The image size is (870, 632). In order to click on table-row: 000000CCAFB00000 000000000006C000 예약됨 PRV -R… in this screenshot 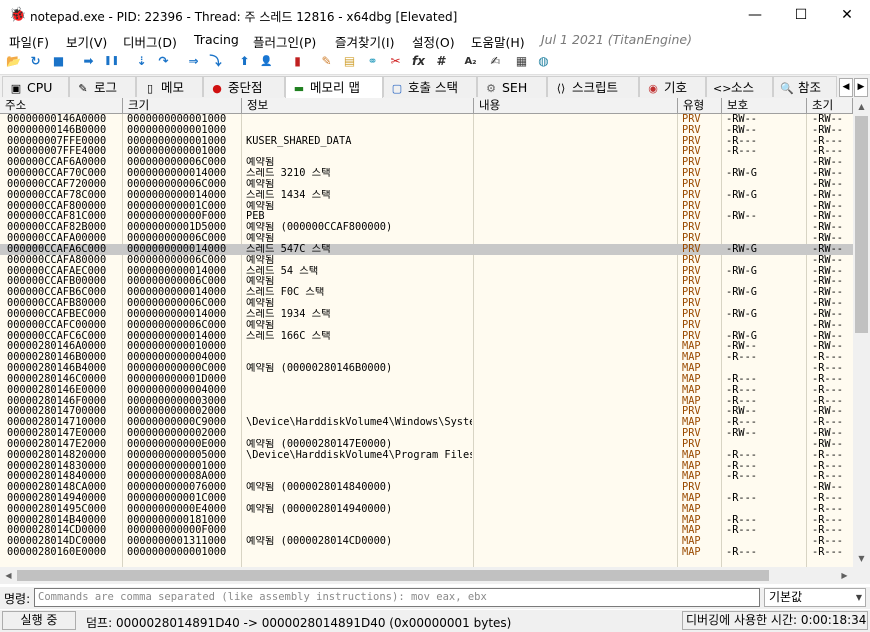, I will do `click(426, 281)`.